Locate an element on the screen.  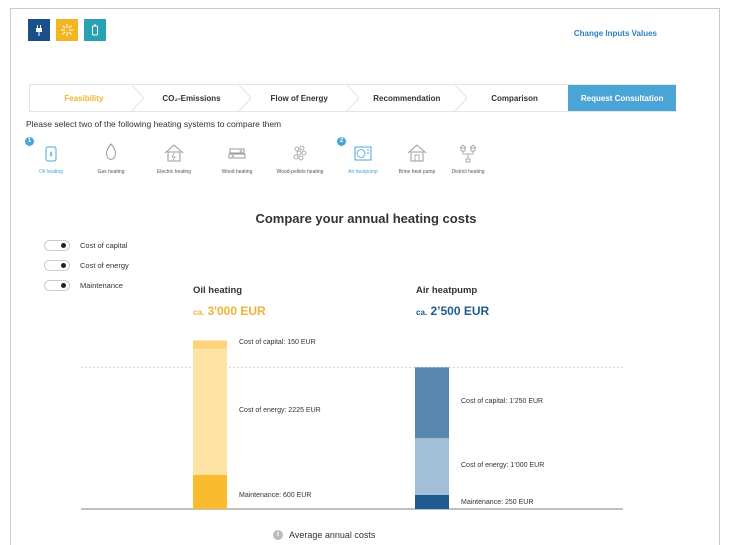
system-brine-heat-pump: Brine heat pump is located at coordinates (417, 156).